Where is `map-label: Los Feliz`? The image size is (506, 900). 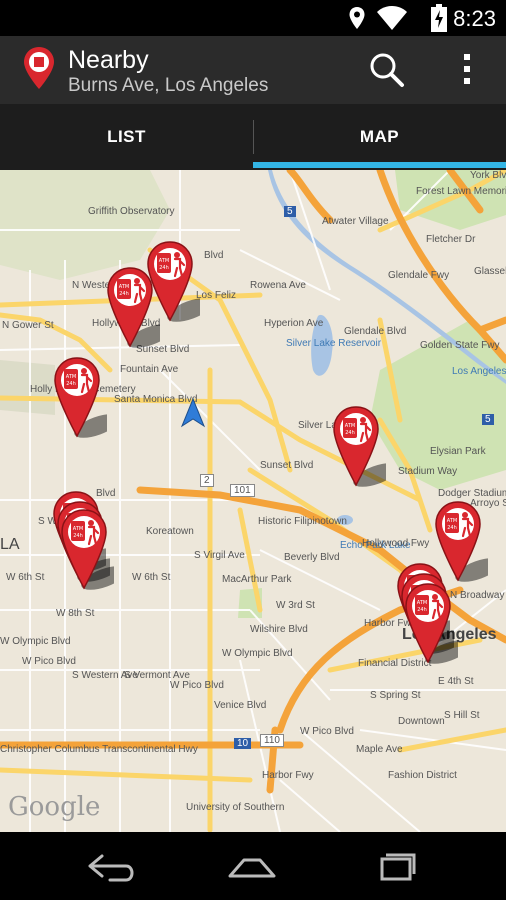
map-label: Los Feliz is located at coordinates (216, 295).